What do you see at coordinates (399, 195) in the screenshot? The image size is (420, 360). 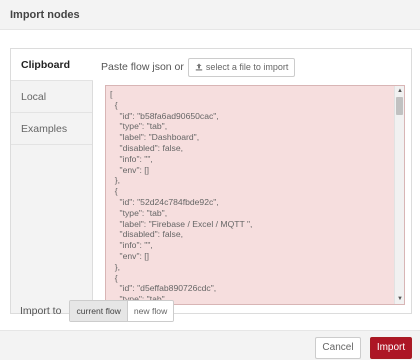 I see `json-scrollbar: ▲ ▼` at bounding box center [399, 195].